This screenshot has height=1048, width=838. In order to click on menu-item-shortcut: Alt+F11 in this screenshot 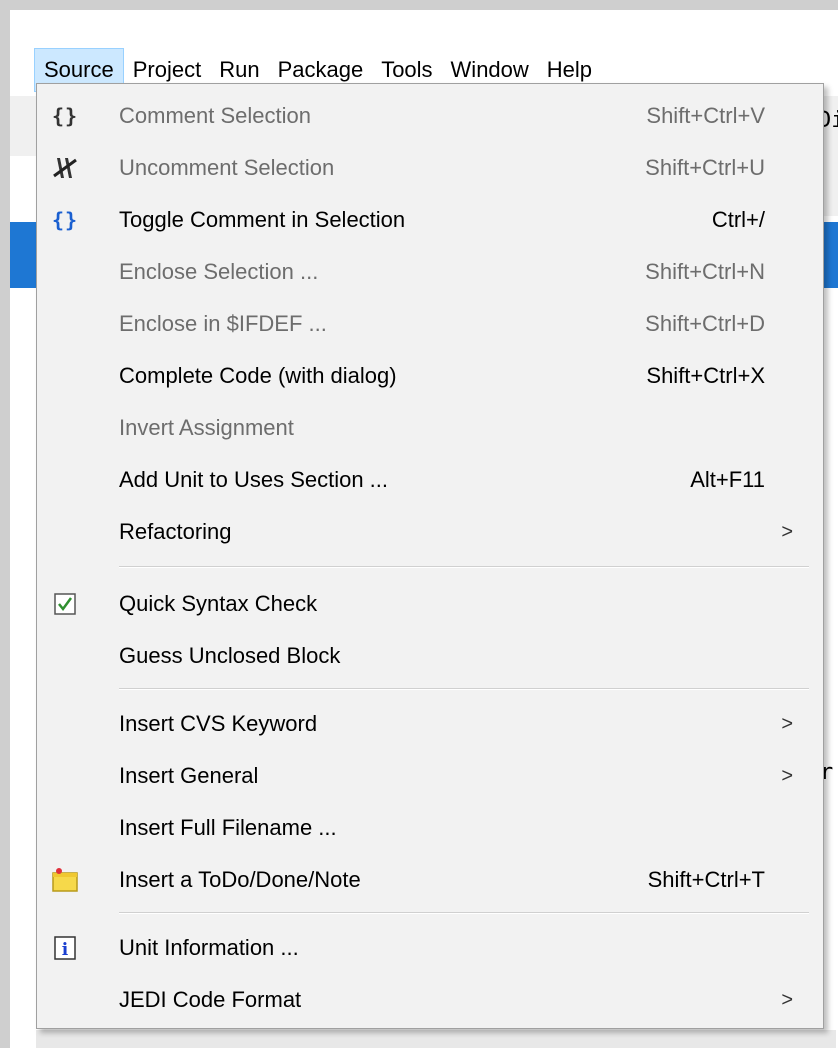, I will do `click(727, 479)`.